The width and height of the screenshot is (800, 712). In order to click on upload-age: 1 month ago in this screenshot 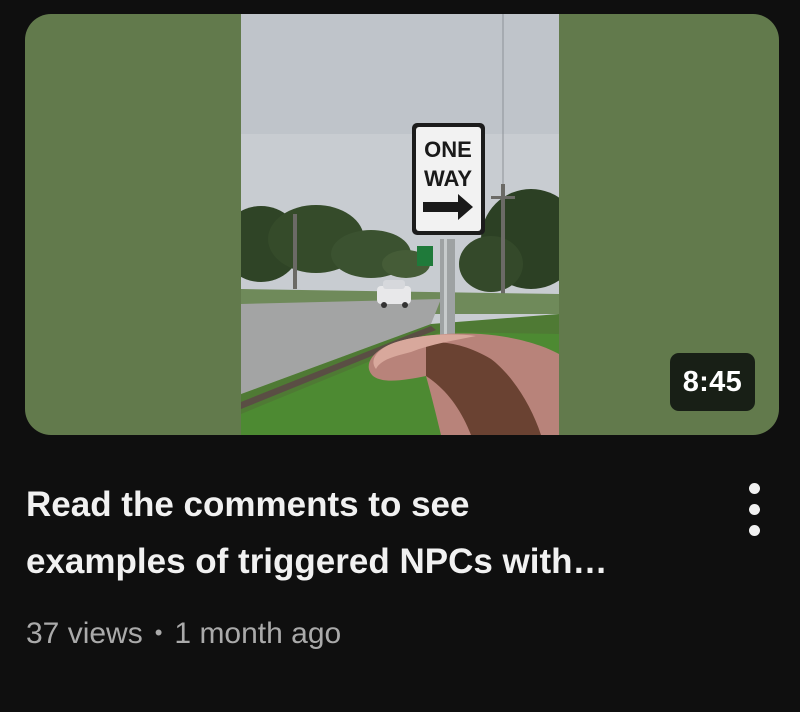, I will do `click(258, 633)`.